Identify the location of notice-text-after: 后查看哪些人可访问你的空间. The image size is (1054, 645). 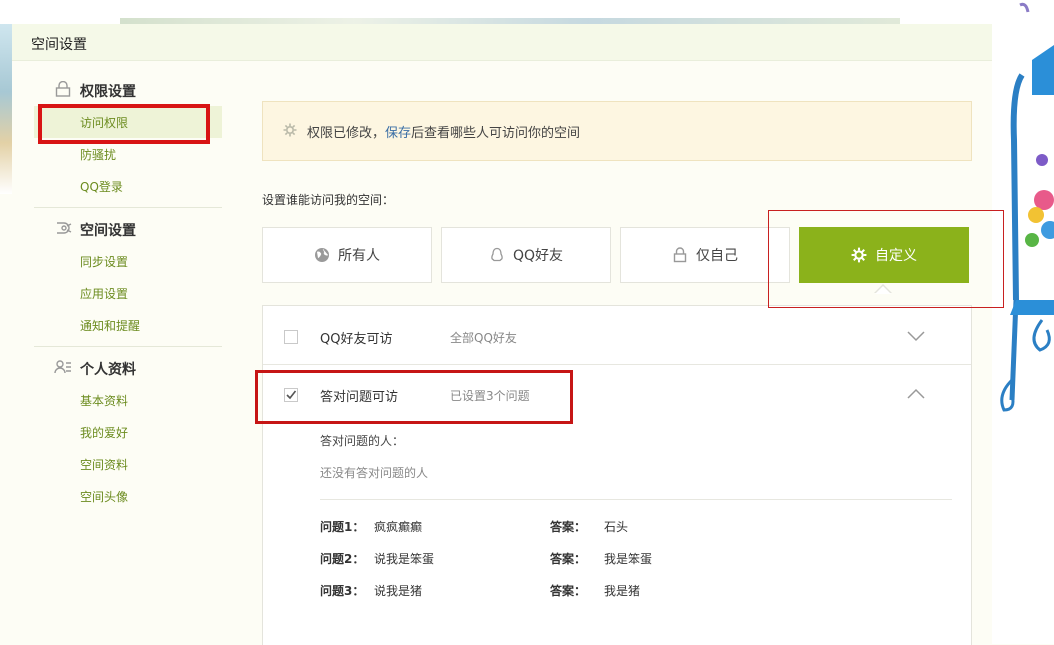
(496, 133).